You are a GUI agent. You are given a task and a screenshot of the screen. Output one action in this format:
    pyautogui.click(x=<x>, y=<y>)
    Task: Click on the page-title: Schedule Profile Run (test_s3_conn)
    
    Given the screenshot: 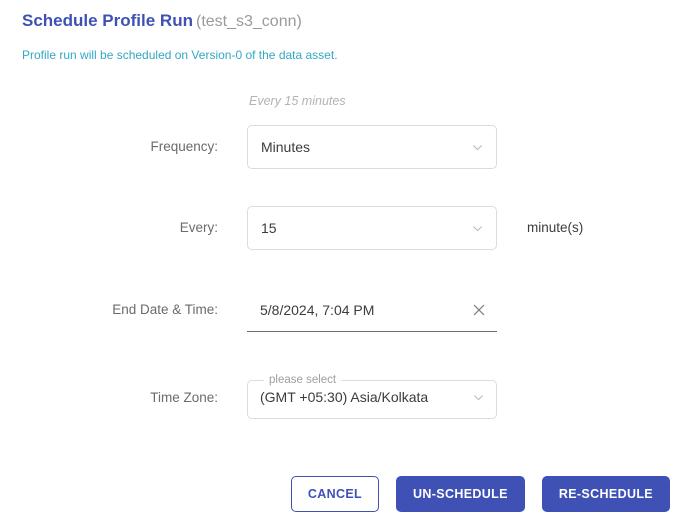 What is the action you would take?
    pyautogui.click(x=347, y=21)
    